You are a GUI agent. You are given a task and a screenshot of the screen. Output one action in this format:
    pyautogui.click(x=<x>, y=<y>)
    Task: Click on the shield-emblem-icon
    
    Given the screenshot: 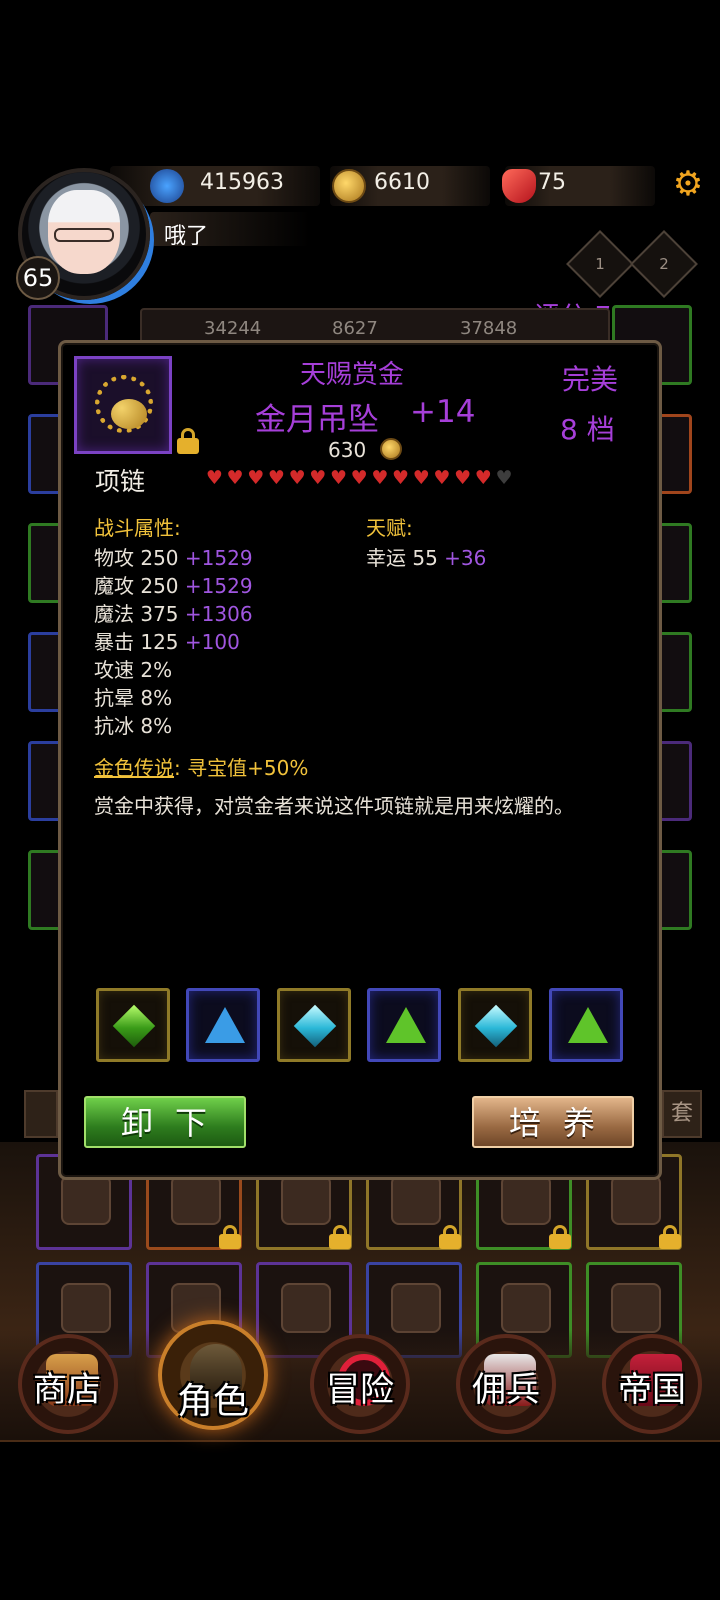 What is the action you would take?
    pyautogui.click(x=306, y=1200)
    